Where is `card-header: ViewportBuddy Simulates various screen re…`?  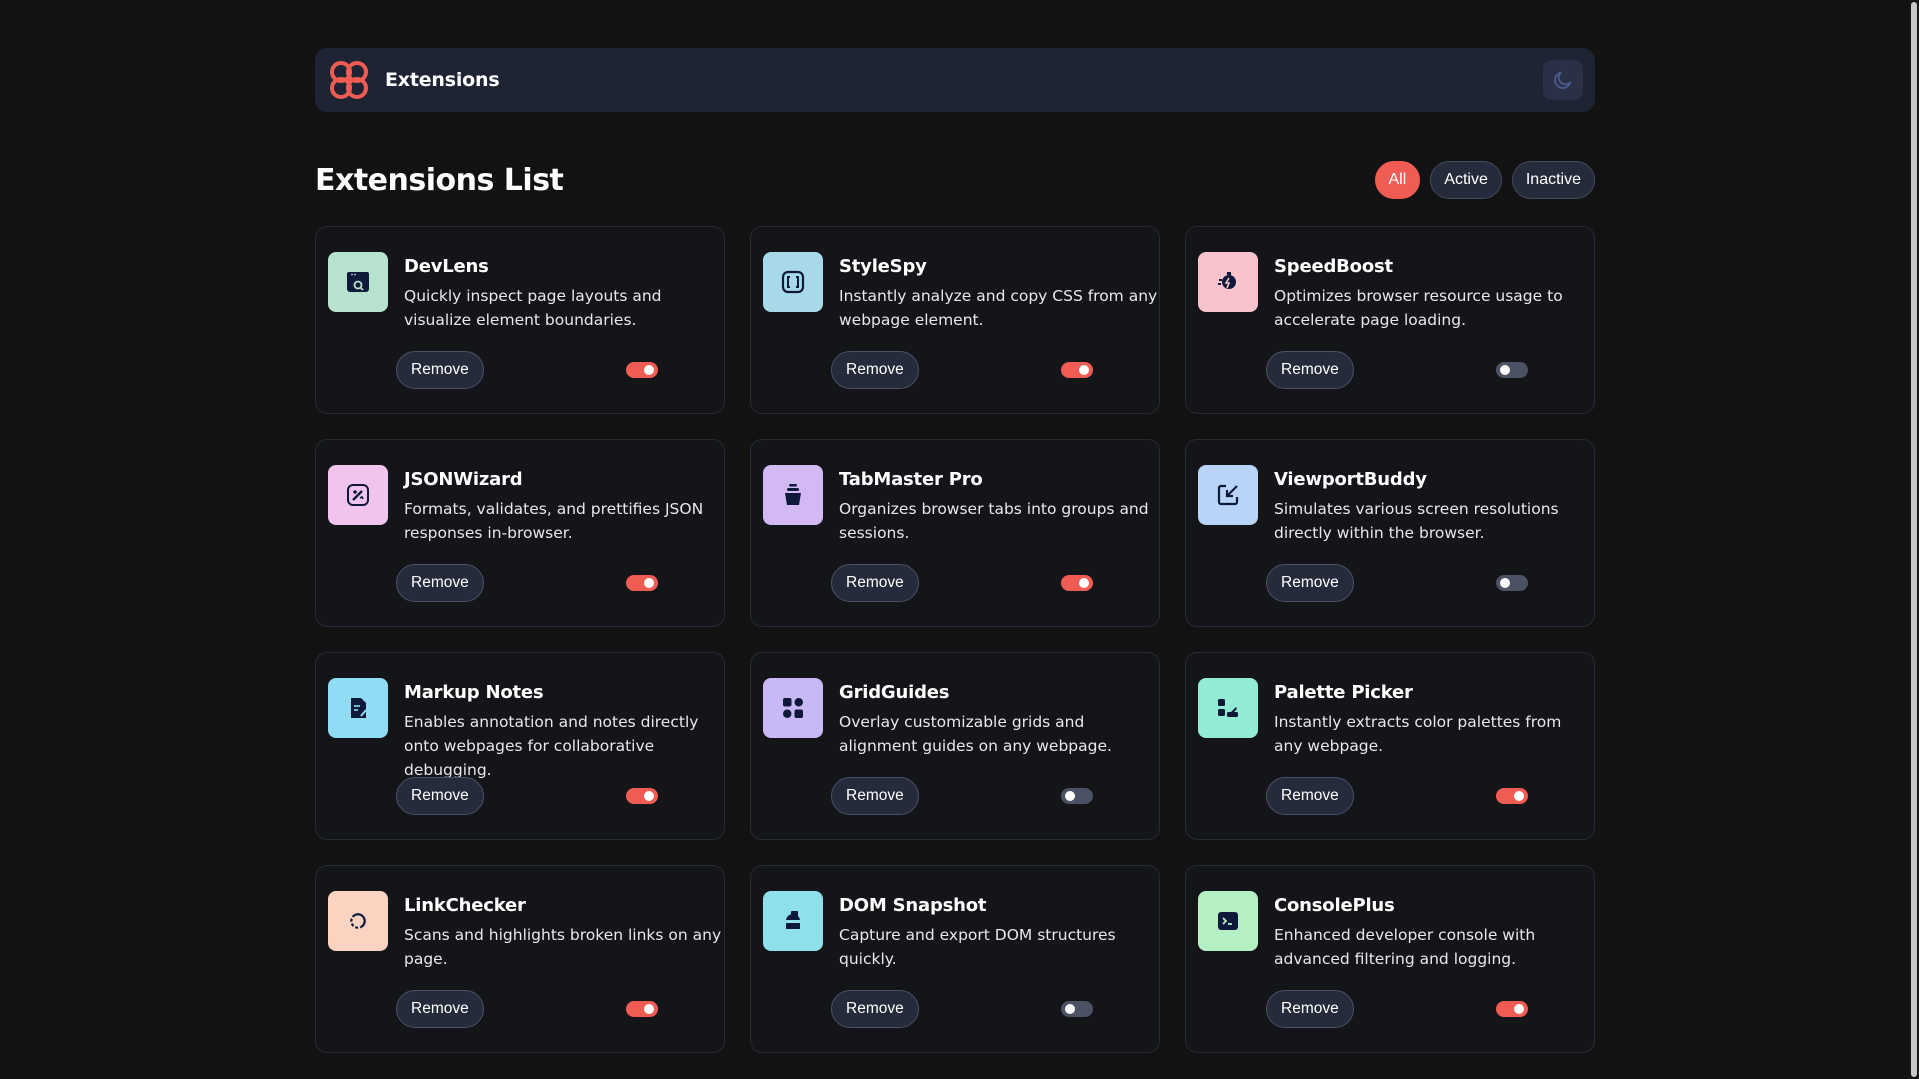 card-header: ViewportBuddy Simulates various screen re… is located at coordinates (1390, 504).